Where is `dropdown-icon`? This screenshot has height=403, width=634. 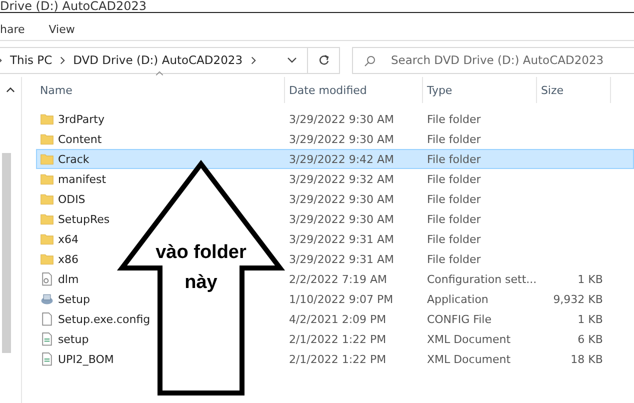
dropdown-icon is located at coordinates (292, 60).